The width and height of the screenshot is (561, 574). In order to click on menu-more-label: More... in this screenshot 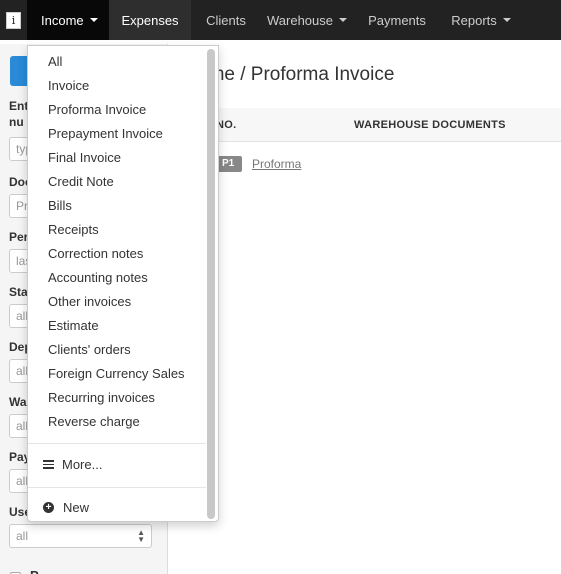, I will do `click(82, 464)`.